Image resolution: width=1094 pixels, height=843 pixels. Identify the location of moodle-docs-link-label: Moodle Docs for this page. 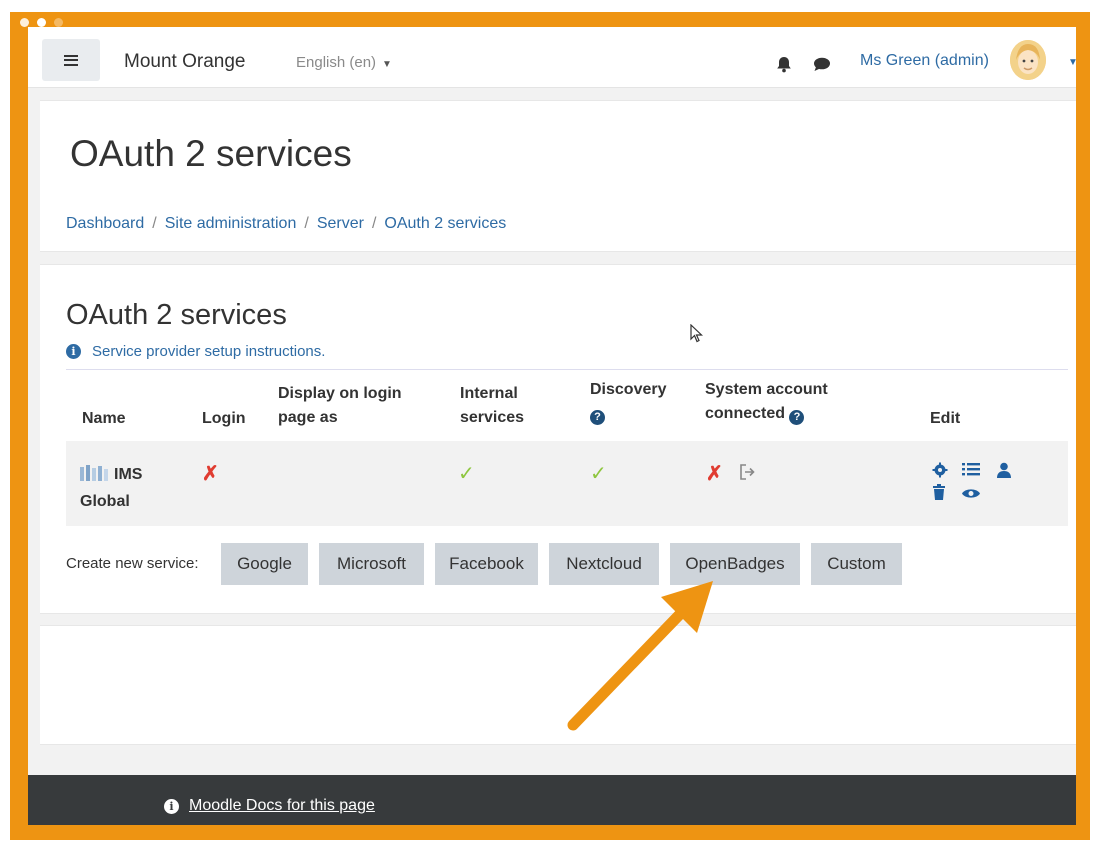
(282, 805).